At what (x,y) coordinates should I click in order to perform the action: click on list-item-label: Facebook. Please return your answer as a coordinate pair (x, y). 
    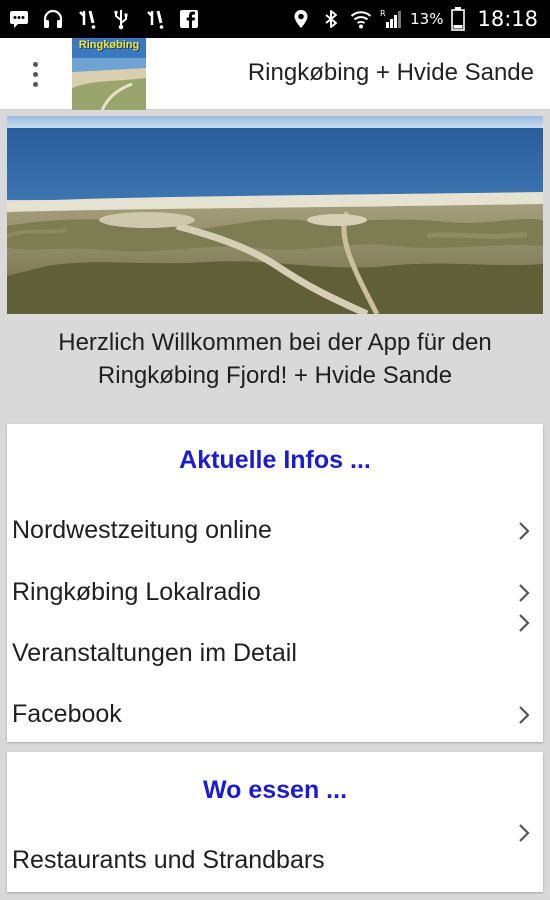
    Looking at the image, I should click on (67, 714).